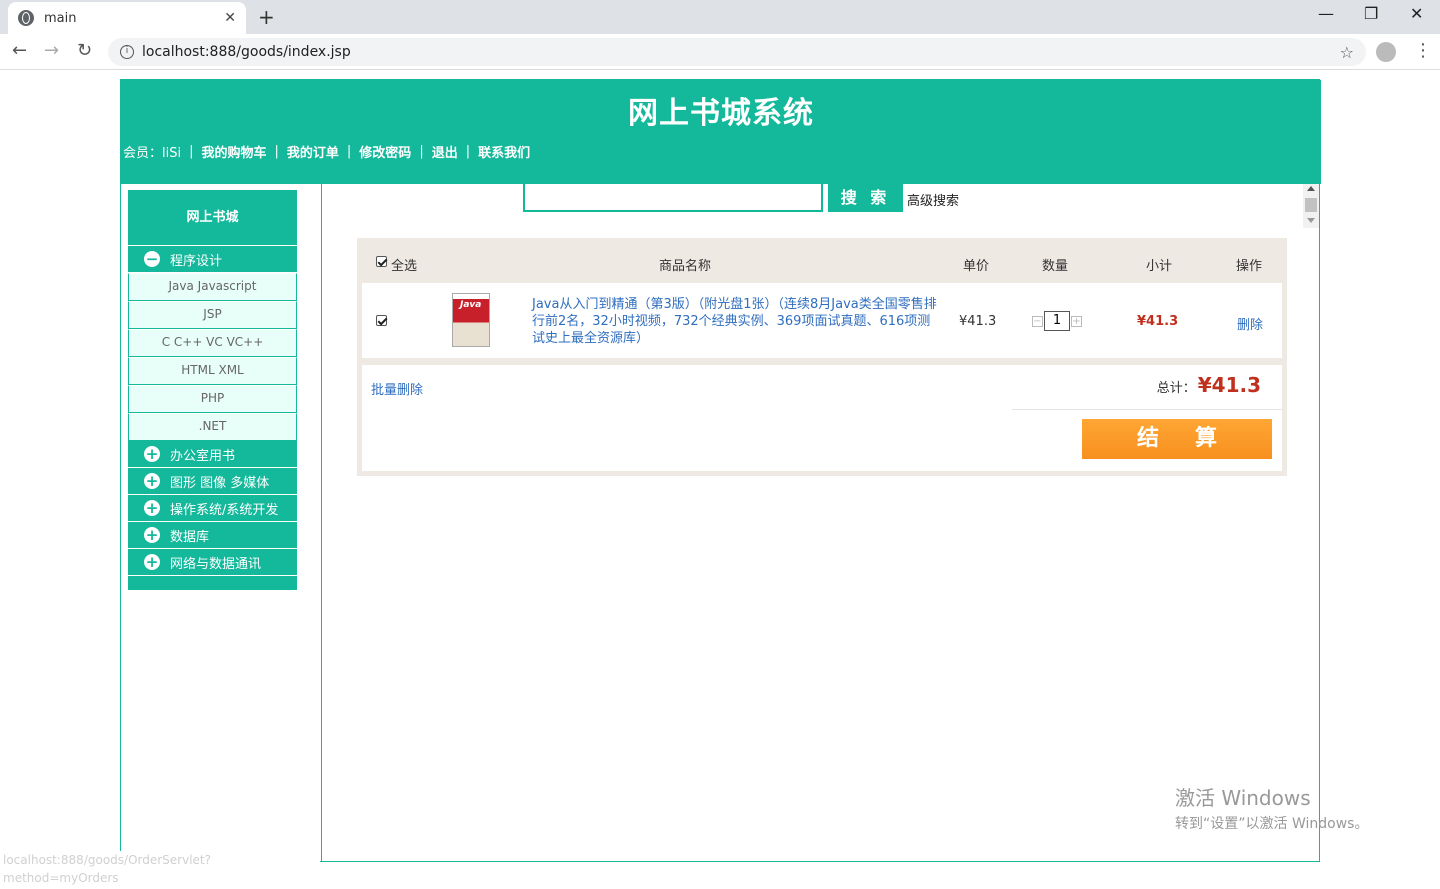  What do you see at coordinates (1249, 266) in the screenshot?
I see `col-action: 操作` at bounding box center [1249, 266].